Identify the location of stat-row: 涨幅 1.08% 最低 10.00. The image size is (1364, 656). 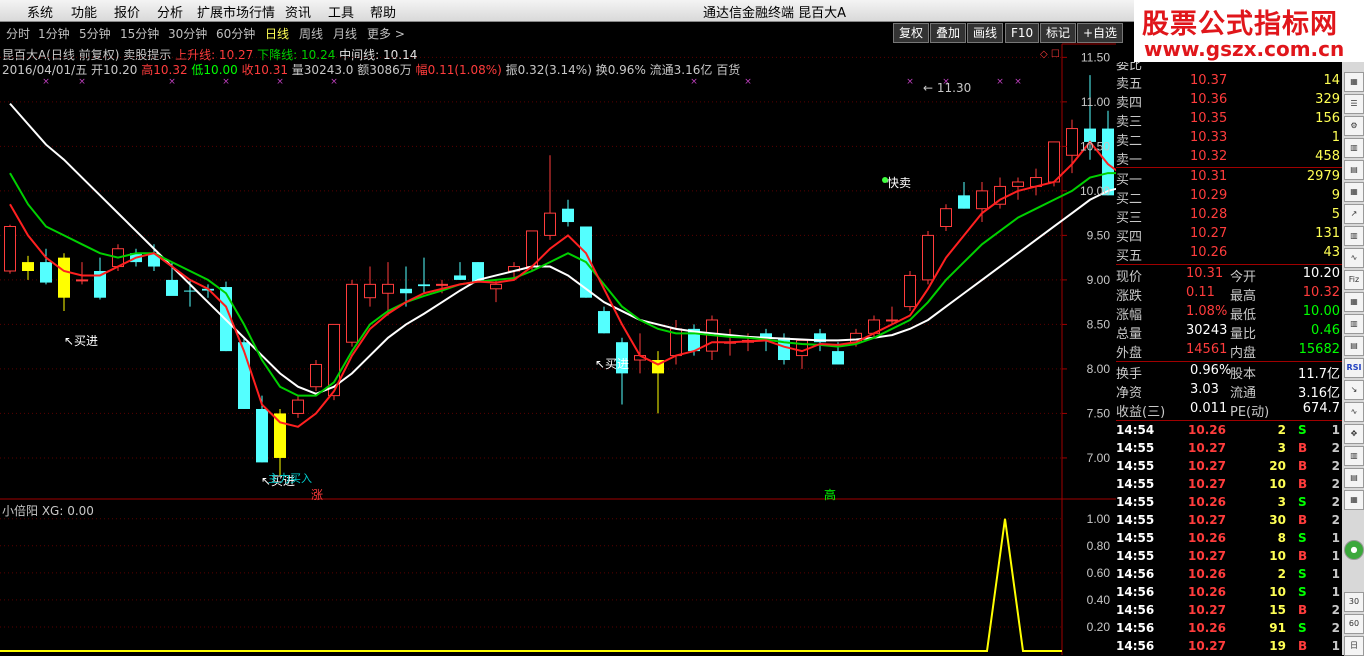
(1229, 313).